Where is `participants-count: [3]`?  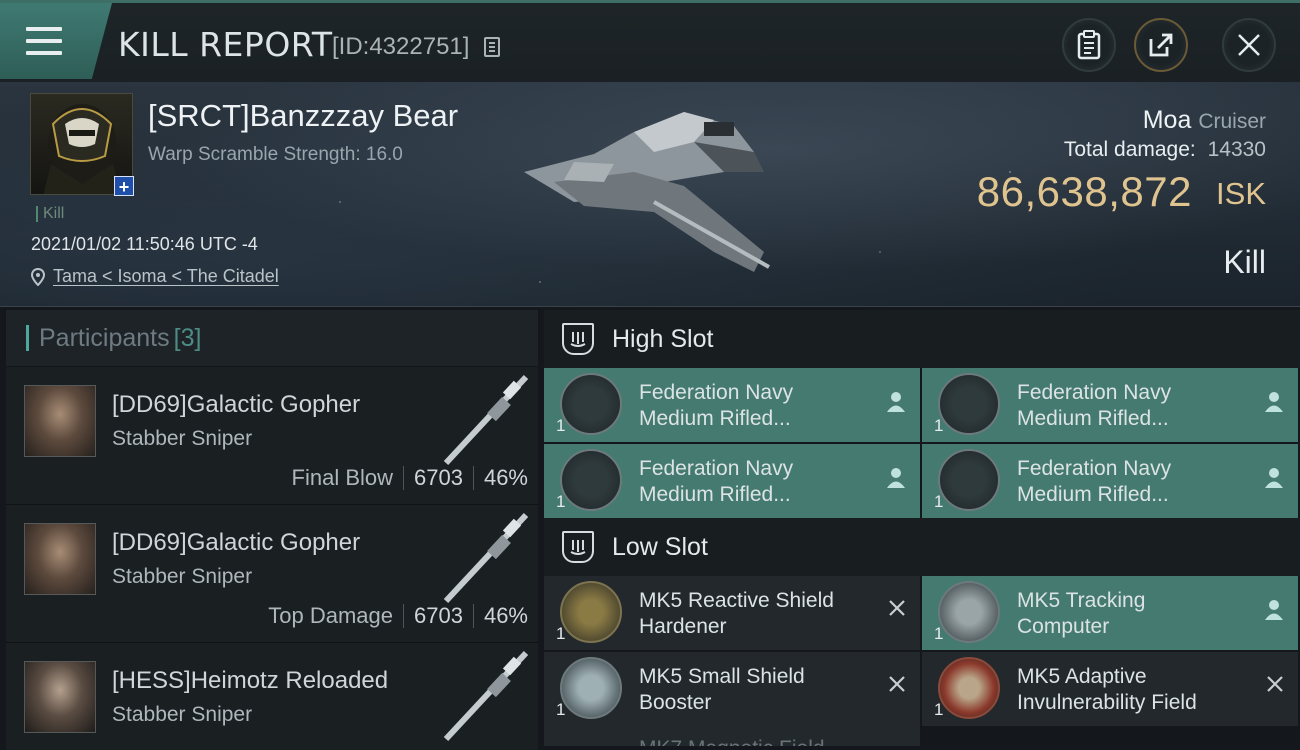 participants-count: [3] is located at coordinates (187, 337).